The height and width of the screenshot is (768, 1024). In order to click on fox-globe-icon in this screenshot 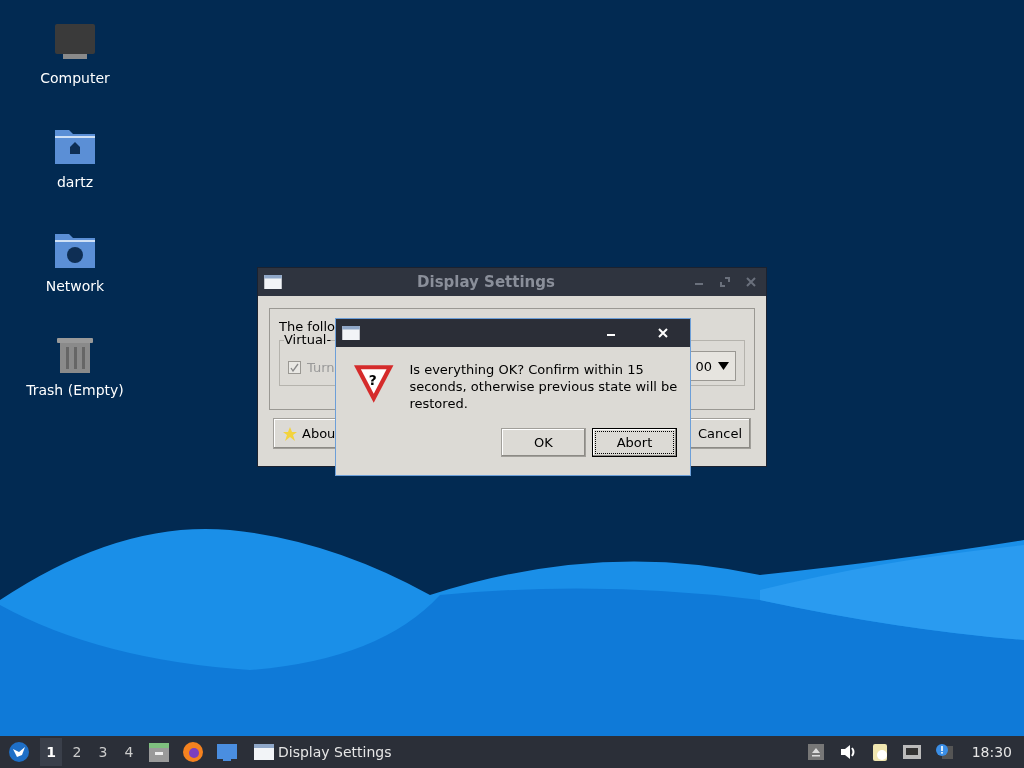, I will do `click(193, 752)`.